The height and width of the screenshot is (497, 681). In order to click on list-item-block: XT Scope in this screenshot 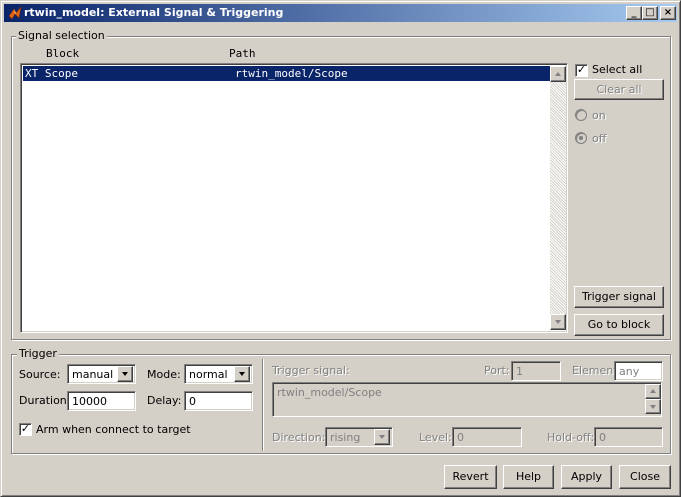, I will do `click(51, 73)`.